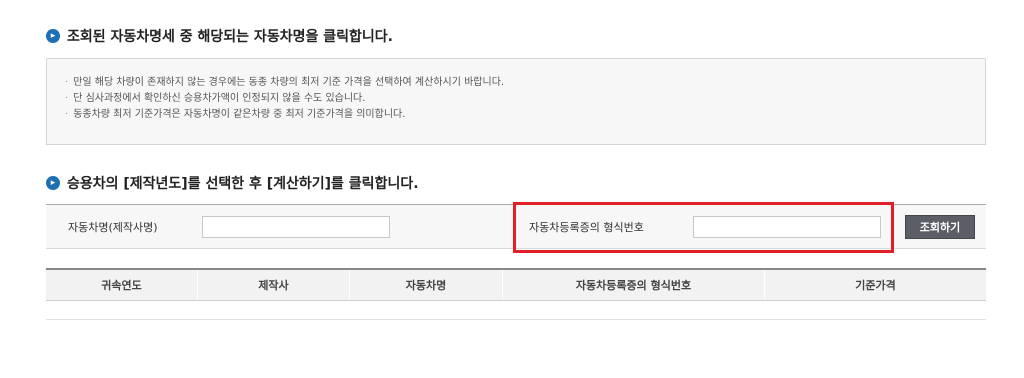 The height and width of the screenshot is (378, 1024). Describe the element at coordinates (940, 227) in the screenshot. I see `search-button: 조회하기` at that location.